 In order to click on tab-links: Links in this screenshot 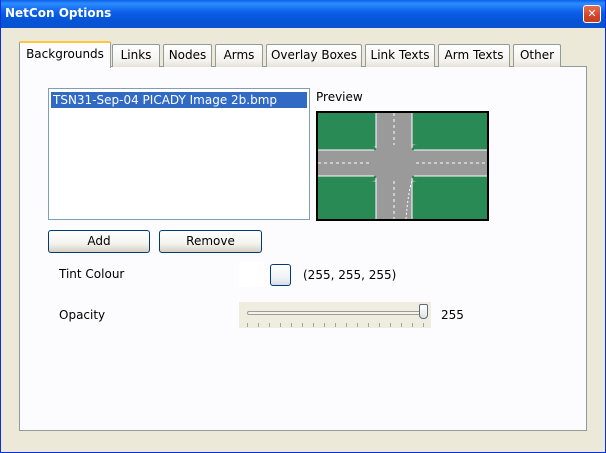, I will do `click(136, 55)`.